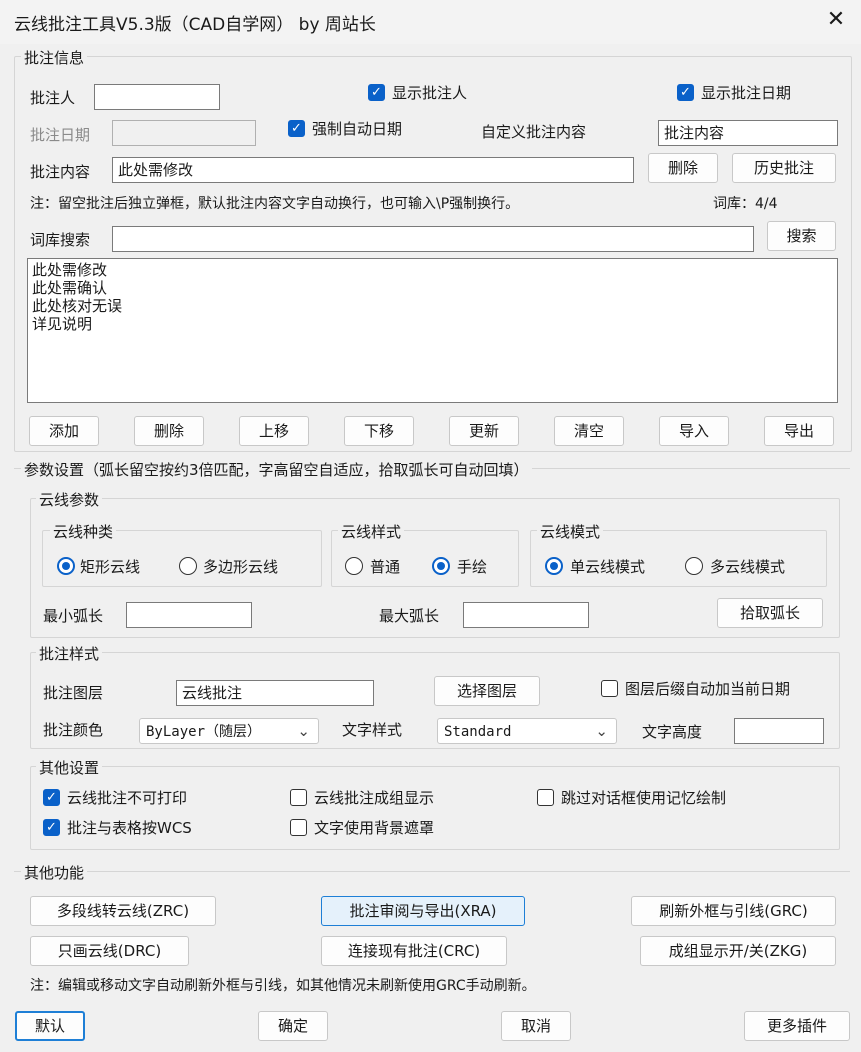 This screenshot has width=861, height=1052. Describe the element at coordinates (184, 133) in the screenshot. I see `date-input` at that location.